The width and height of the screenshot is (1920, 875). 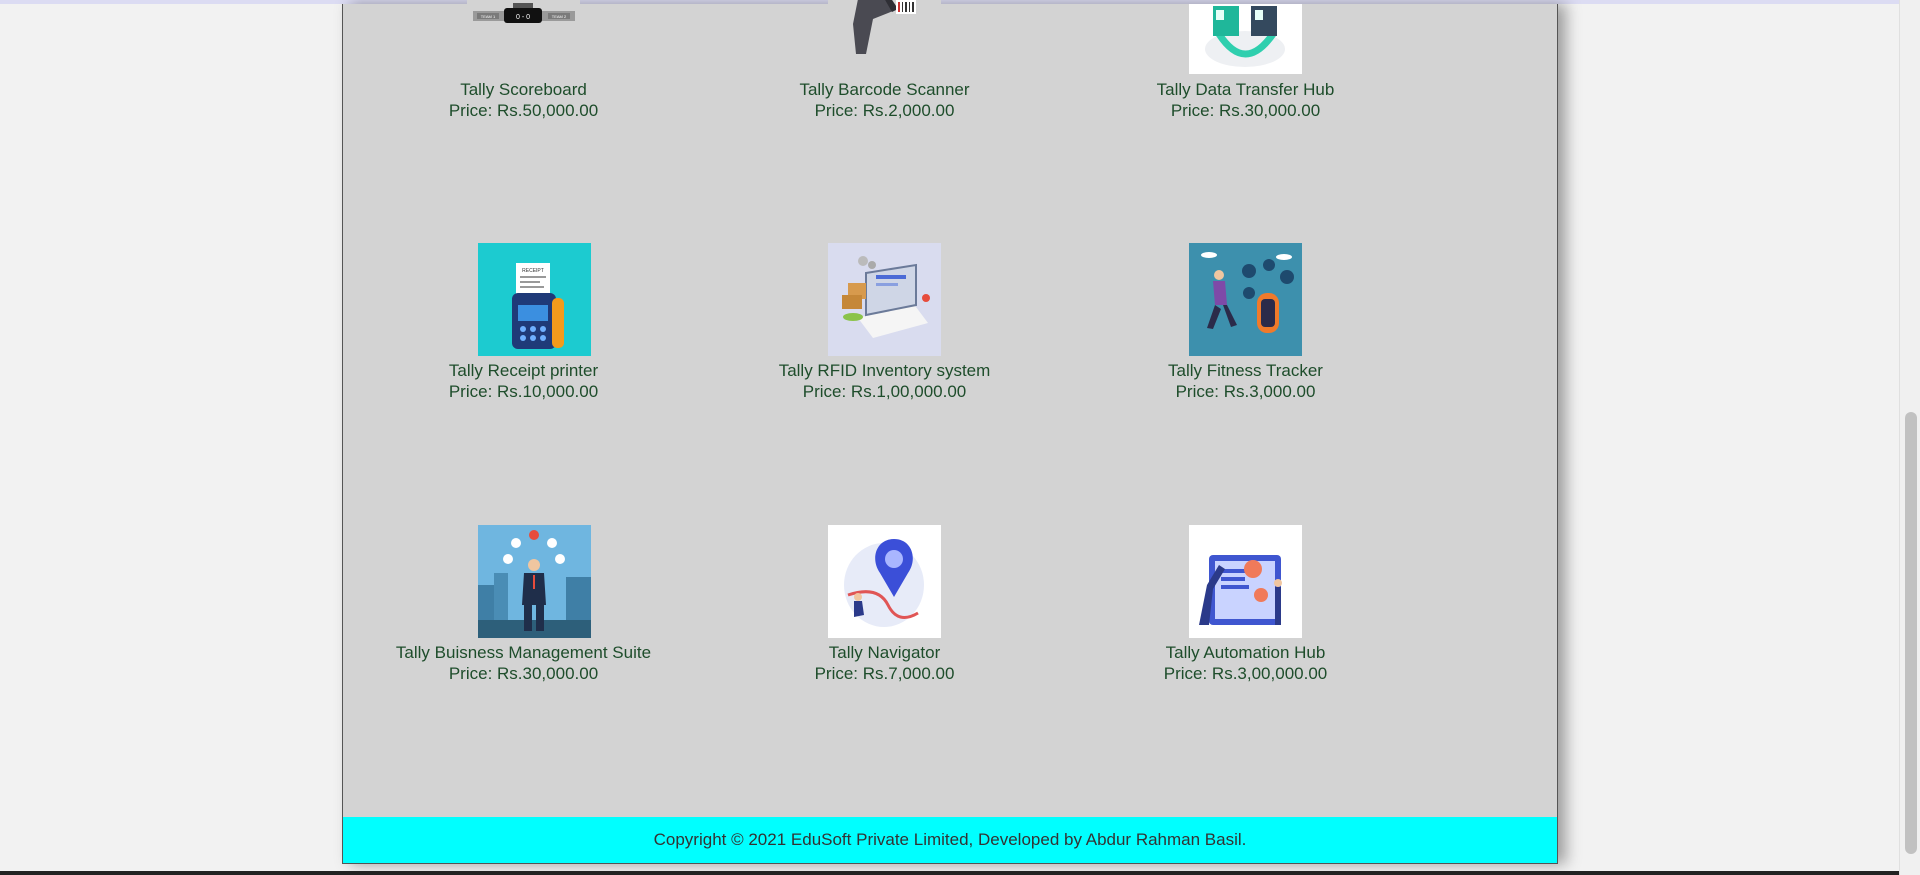 What do you see at coordinates (559, 16) in the screenshot?
I see `svg-text: TEAM 2` at bounding box center [559, 16].